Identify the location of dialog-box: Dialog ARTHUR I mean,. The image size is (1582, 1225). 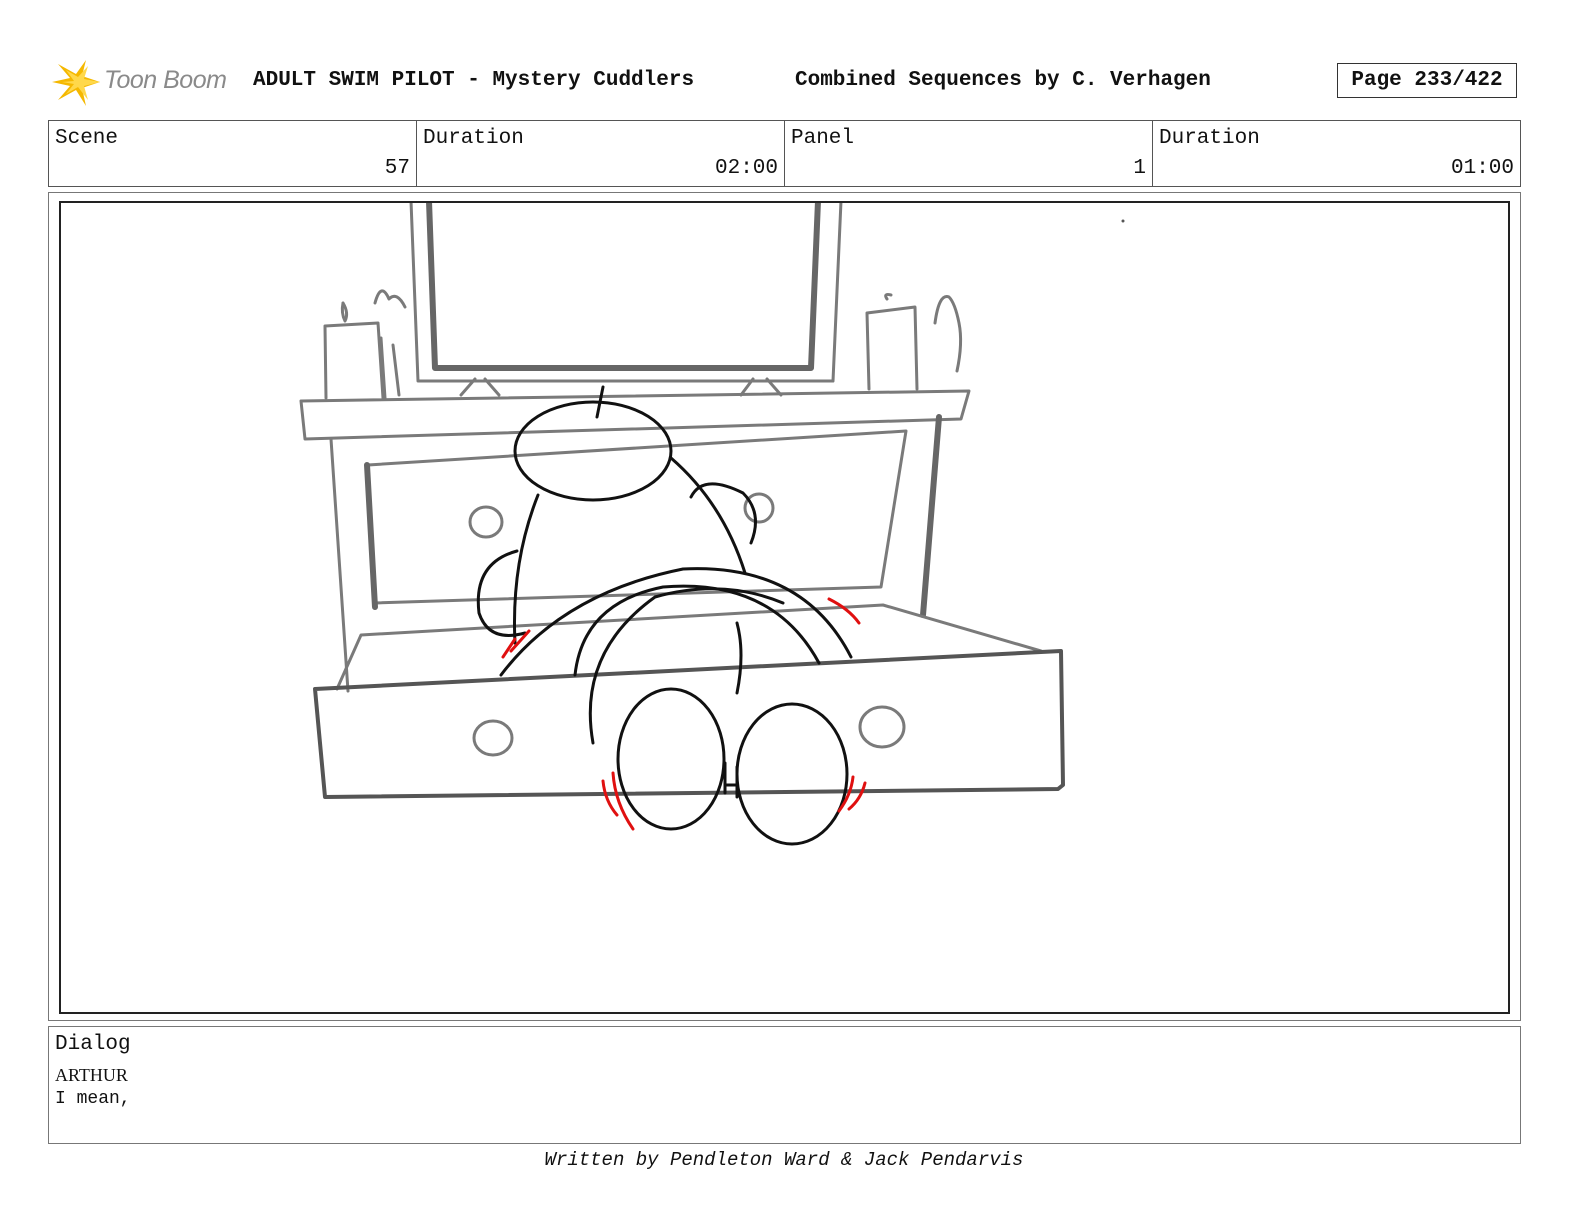
(784, 1085).